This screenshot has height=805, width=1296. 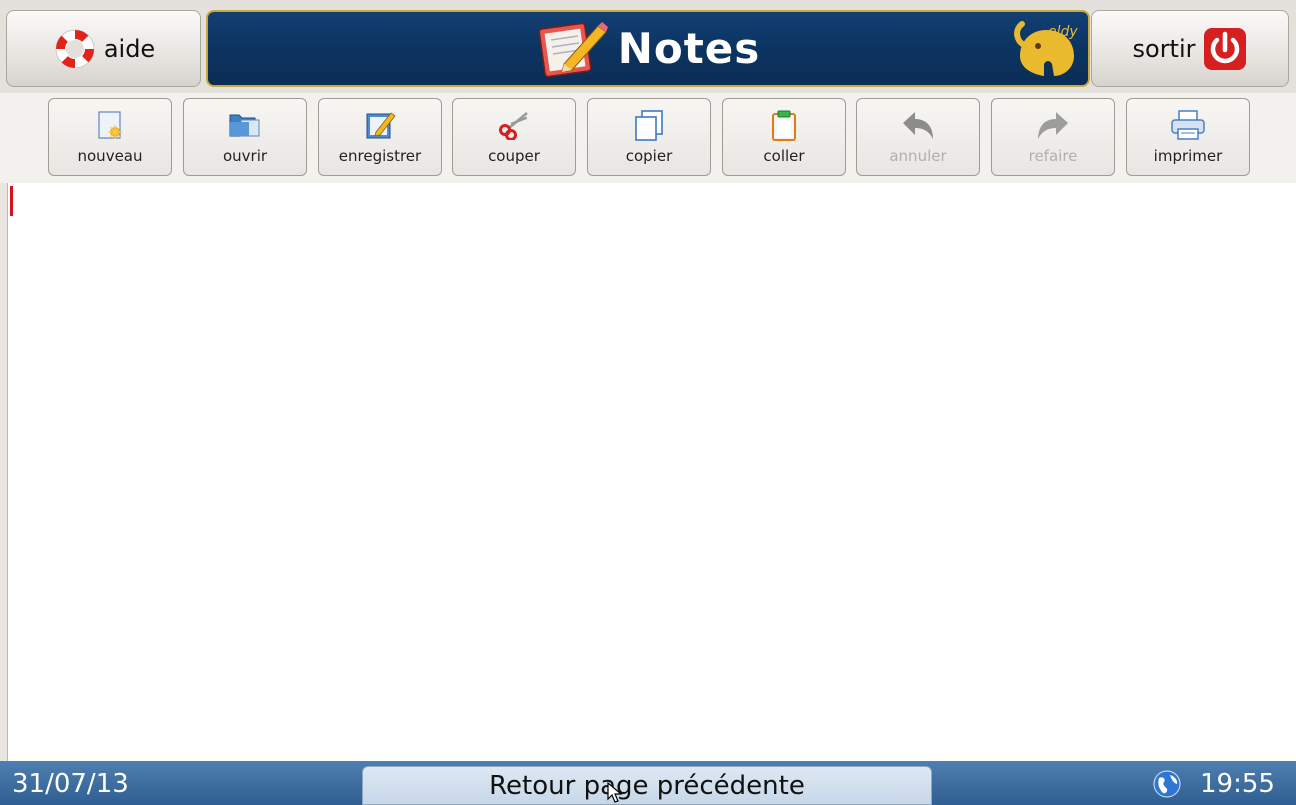 I want to click on print-label: imprimer, so click(x=1188, y=156).